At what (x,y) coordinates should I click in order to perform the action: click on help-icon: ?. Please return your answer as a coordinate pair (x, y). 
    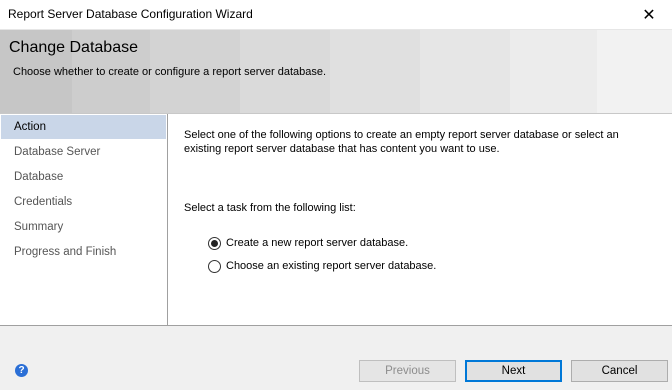
    Looking at the image, I should click on (21, 370).